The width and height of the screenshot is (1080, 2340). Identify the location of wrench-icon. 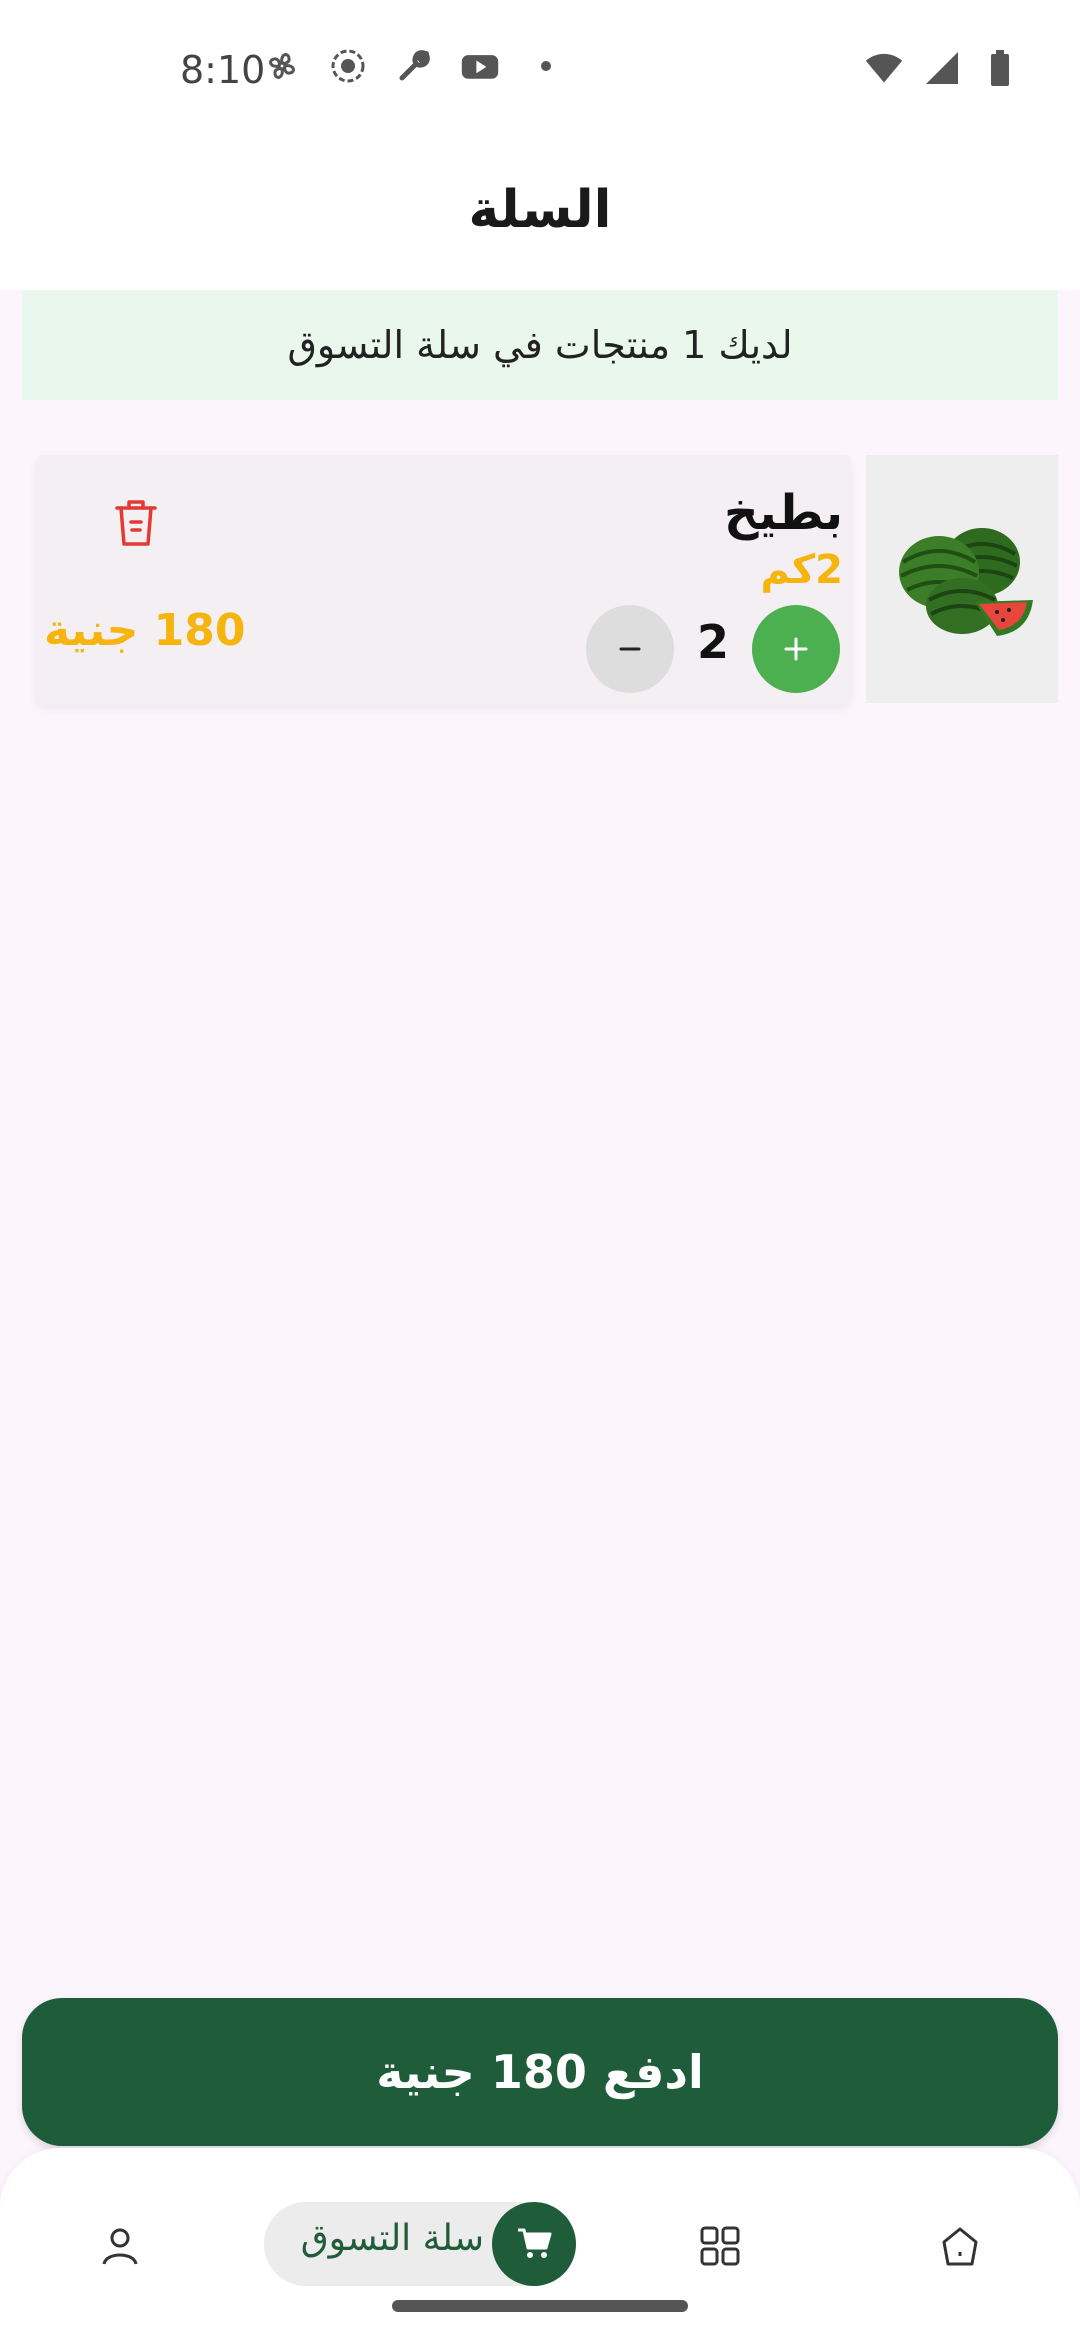
(414, 66).